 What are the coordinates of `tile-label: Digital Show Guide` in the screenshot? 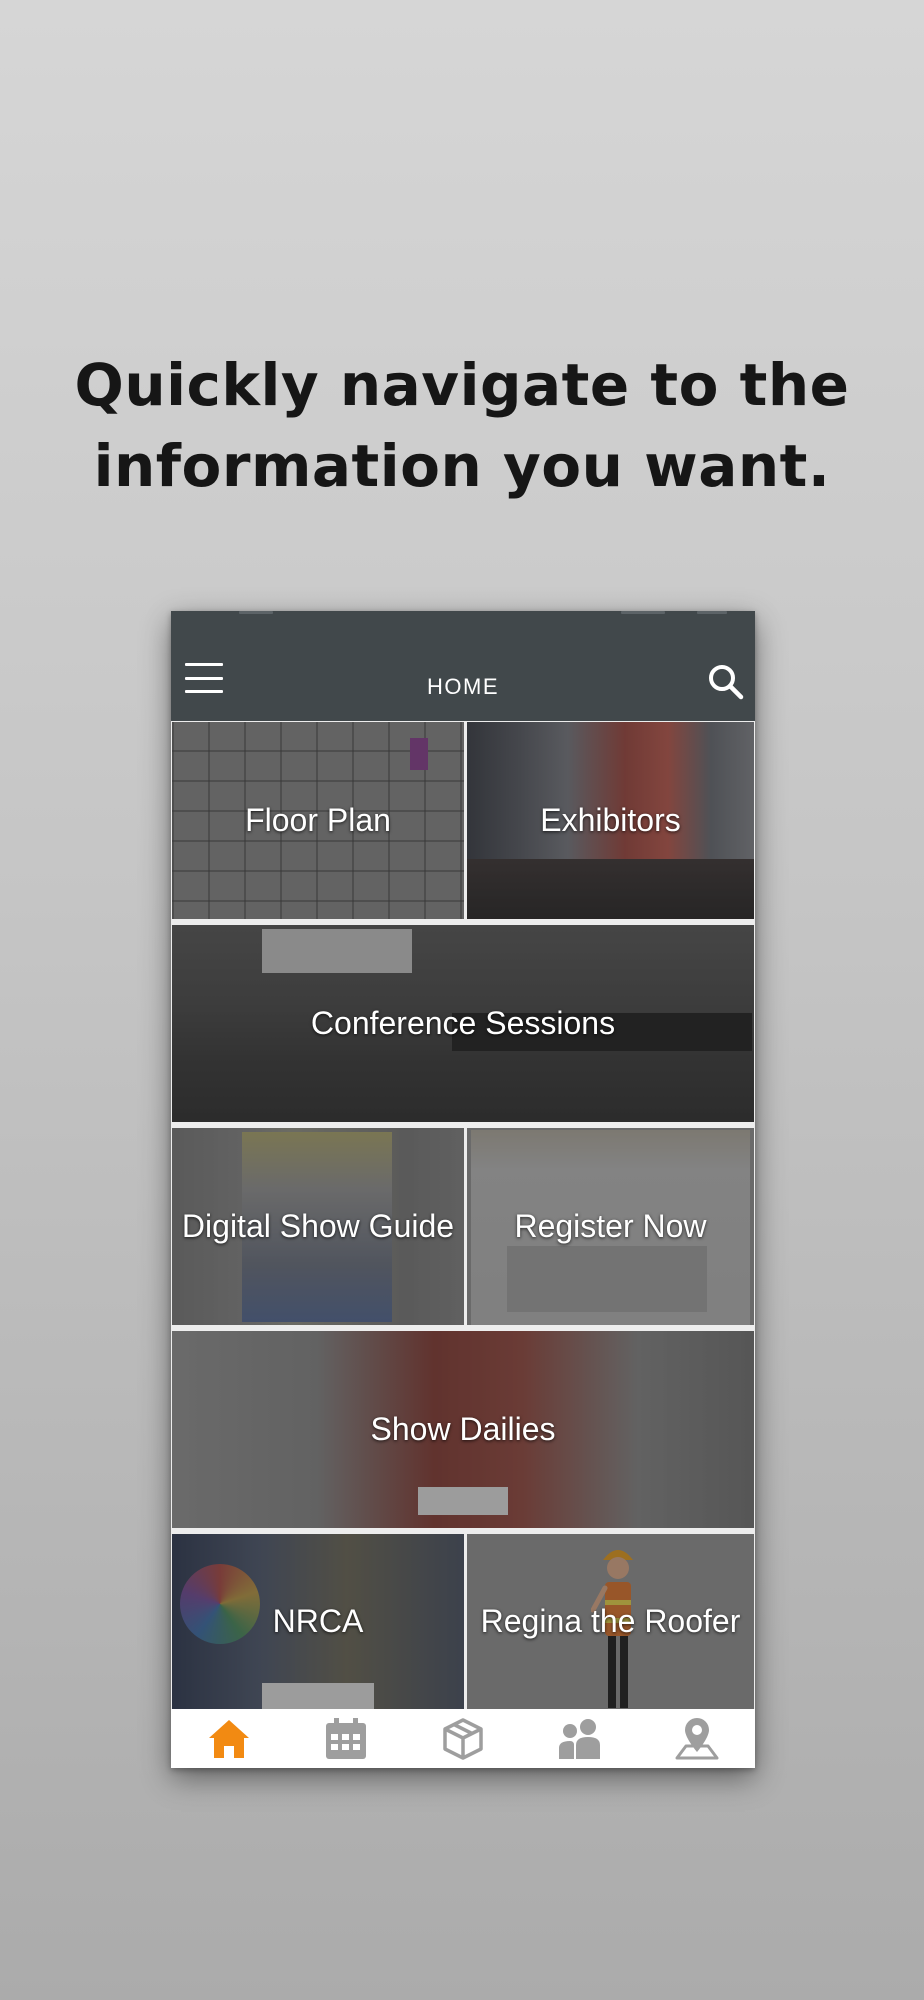 It's located at (318, 1226).